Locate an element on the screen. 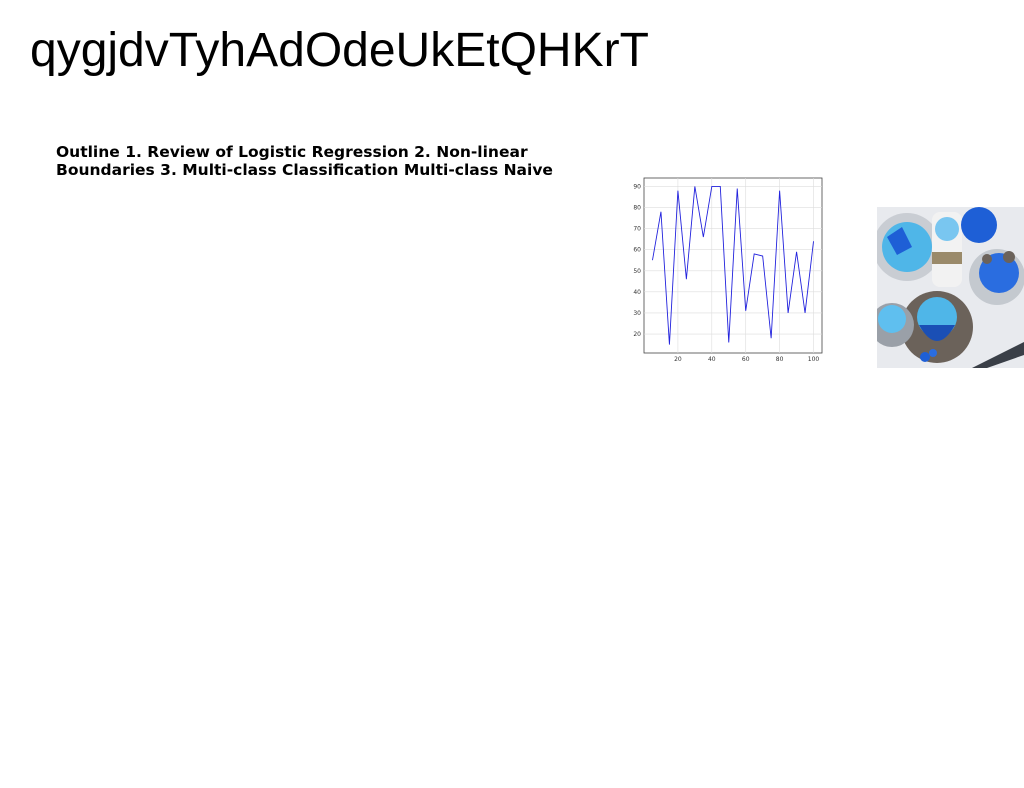 The width and height of the screenshot is (1024, 788). blue-pastry is located at coordinates (979, 225).